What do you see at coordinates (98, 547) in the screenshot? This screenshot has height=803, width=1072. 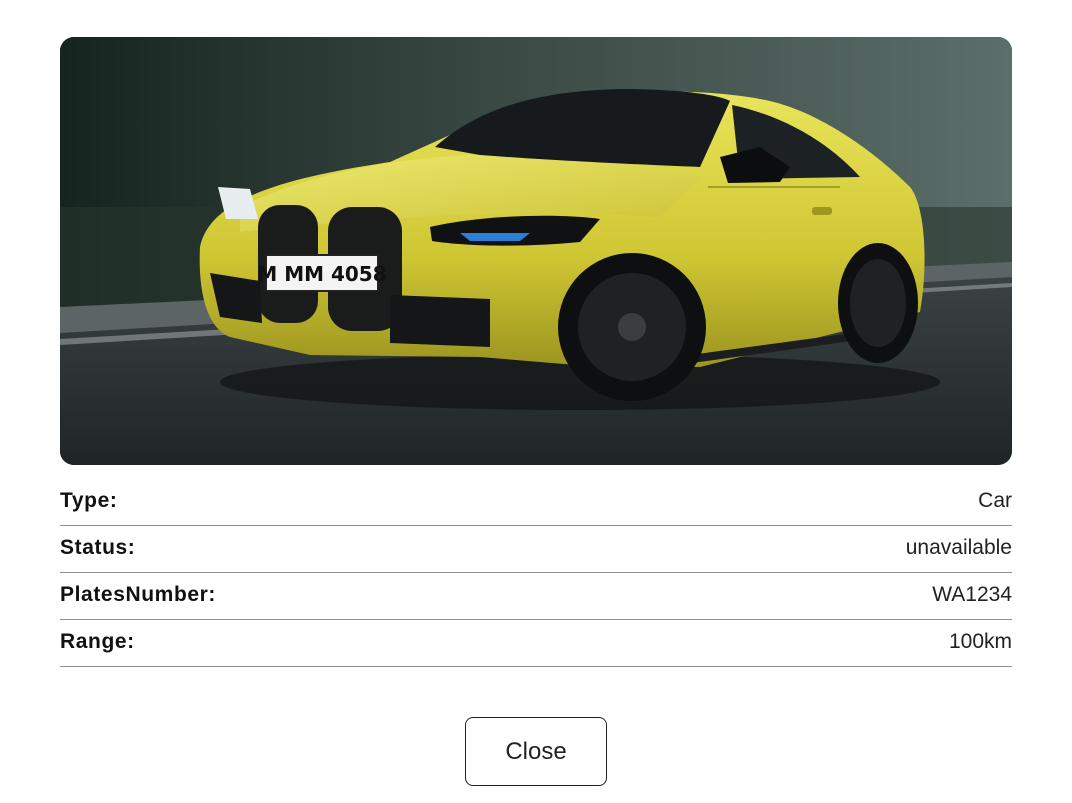 I see `status-label: Status:` at bounding box center [98, 547].